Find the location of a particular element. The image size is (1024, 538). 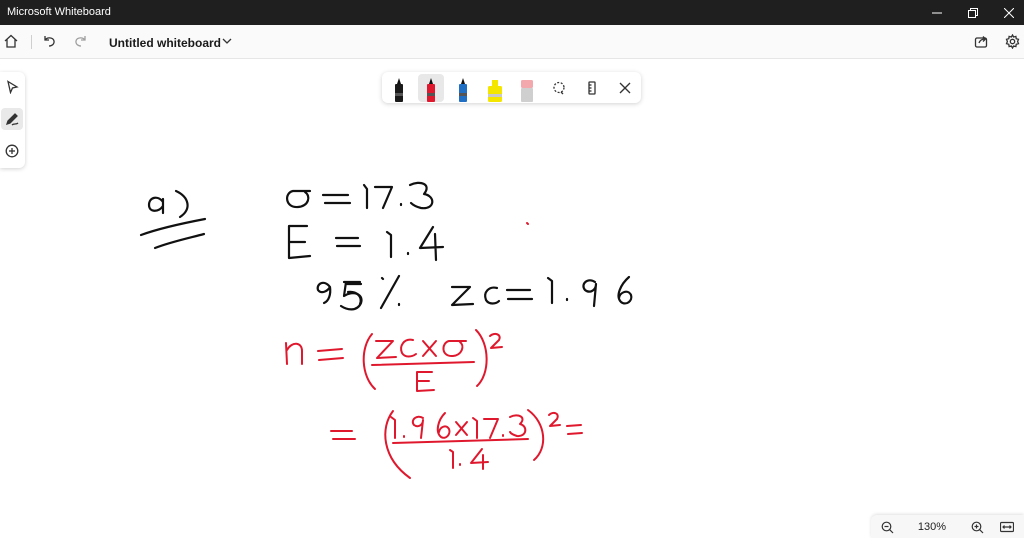

settings-button is located at coordinates (1012, 41).